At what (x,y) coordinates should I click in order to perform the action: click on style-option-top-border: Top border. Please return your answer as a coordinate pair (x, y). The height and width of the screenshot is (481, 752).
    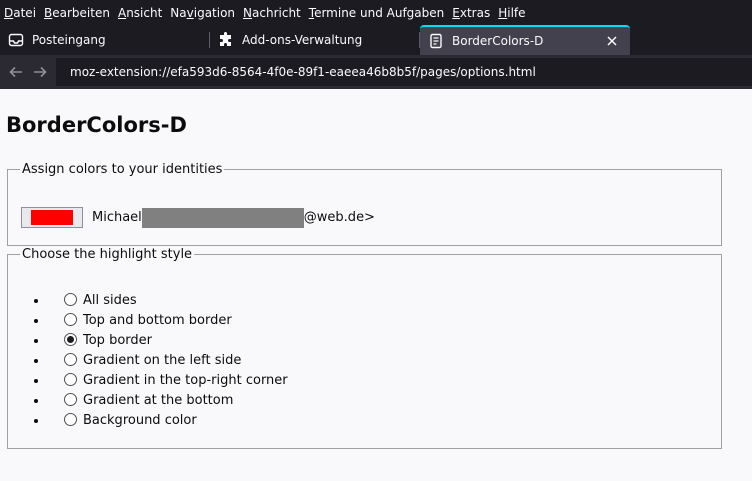
    Looking at the image, I should click on (168, 341).